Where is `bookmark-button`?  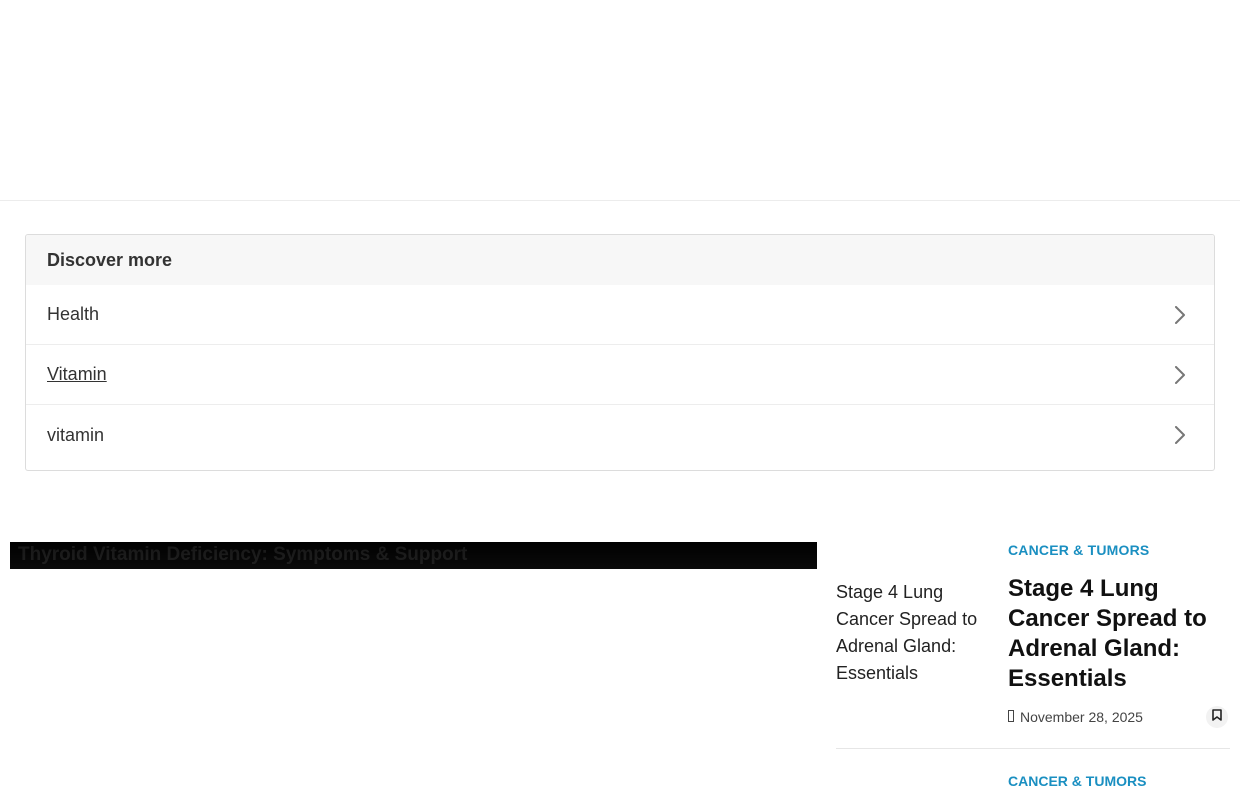
bookmark-button is located at coordinates (1217, 717).